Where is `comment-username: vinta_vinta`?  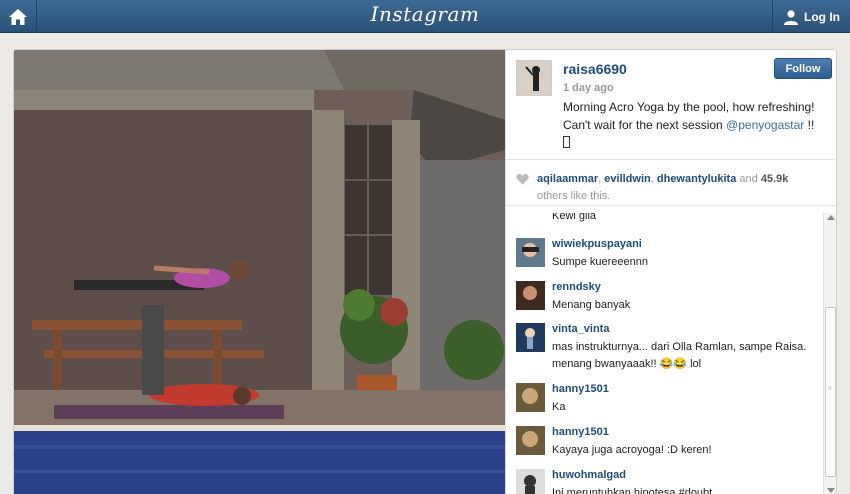
comment-username: vinta_vinta is located at coordinates (580, 329).